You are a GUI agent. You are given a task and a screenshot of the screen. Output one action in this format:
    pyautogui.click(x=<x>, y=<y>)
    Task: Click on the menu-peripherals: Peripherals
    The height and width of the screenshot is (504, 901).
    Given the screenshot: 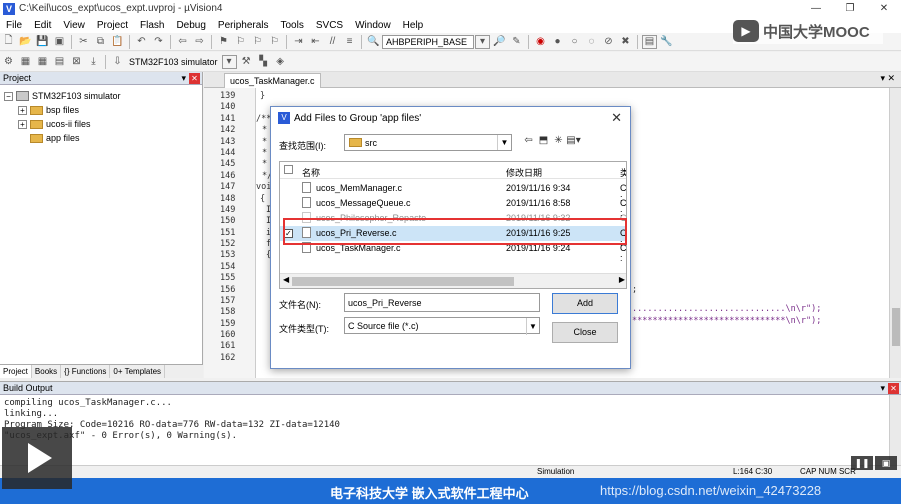 What is the action you would take?
    pyautogui.click(x=243, y=25)
    